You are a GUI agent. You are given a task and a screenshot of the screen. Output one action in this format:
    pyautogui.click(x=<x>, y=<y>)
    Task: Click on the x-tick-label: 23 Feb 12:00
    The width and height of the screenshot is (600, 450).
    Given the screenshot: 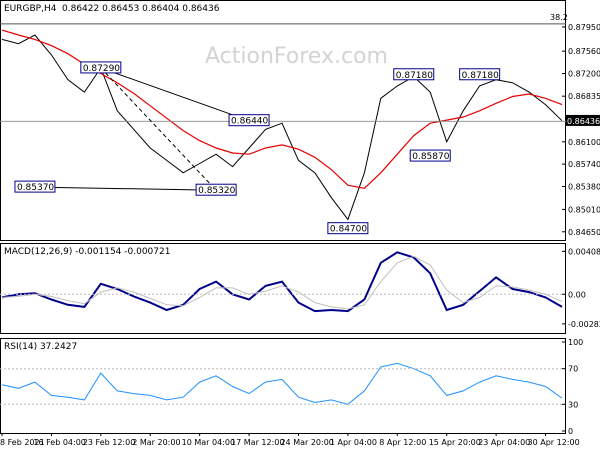 What is the action you would take?
    pyautogui.click(x=109, y=442)
    